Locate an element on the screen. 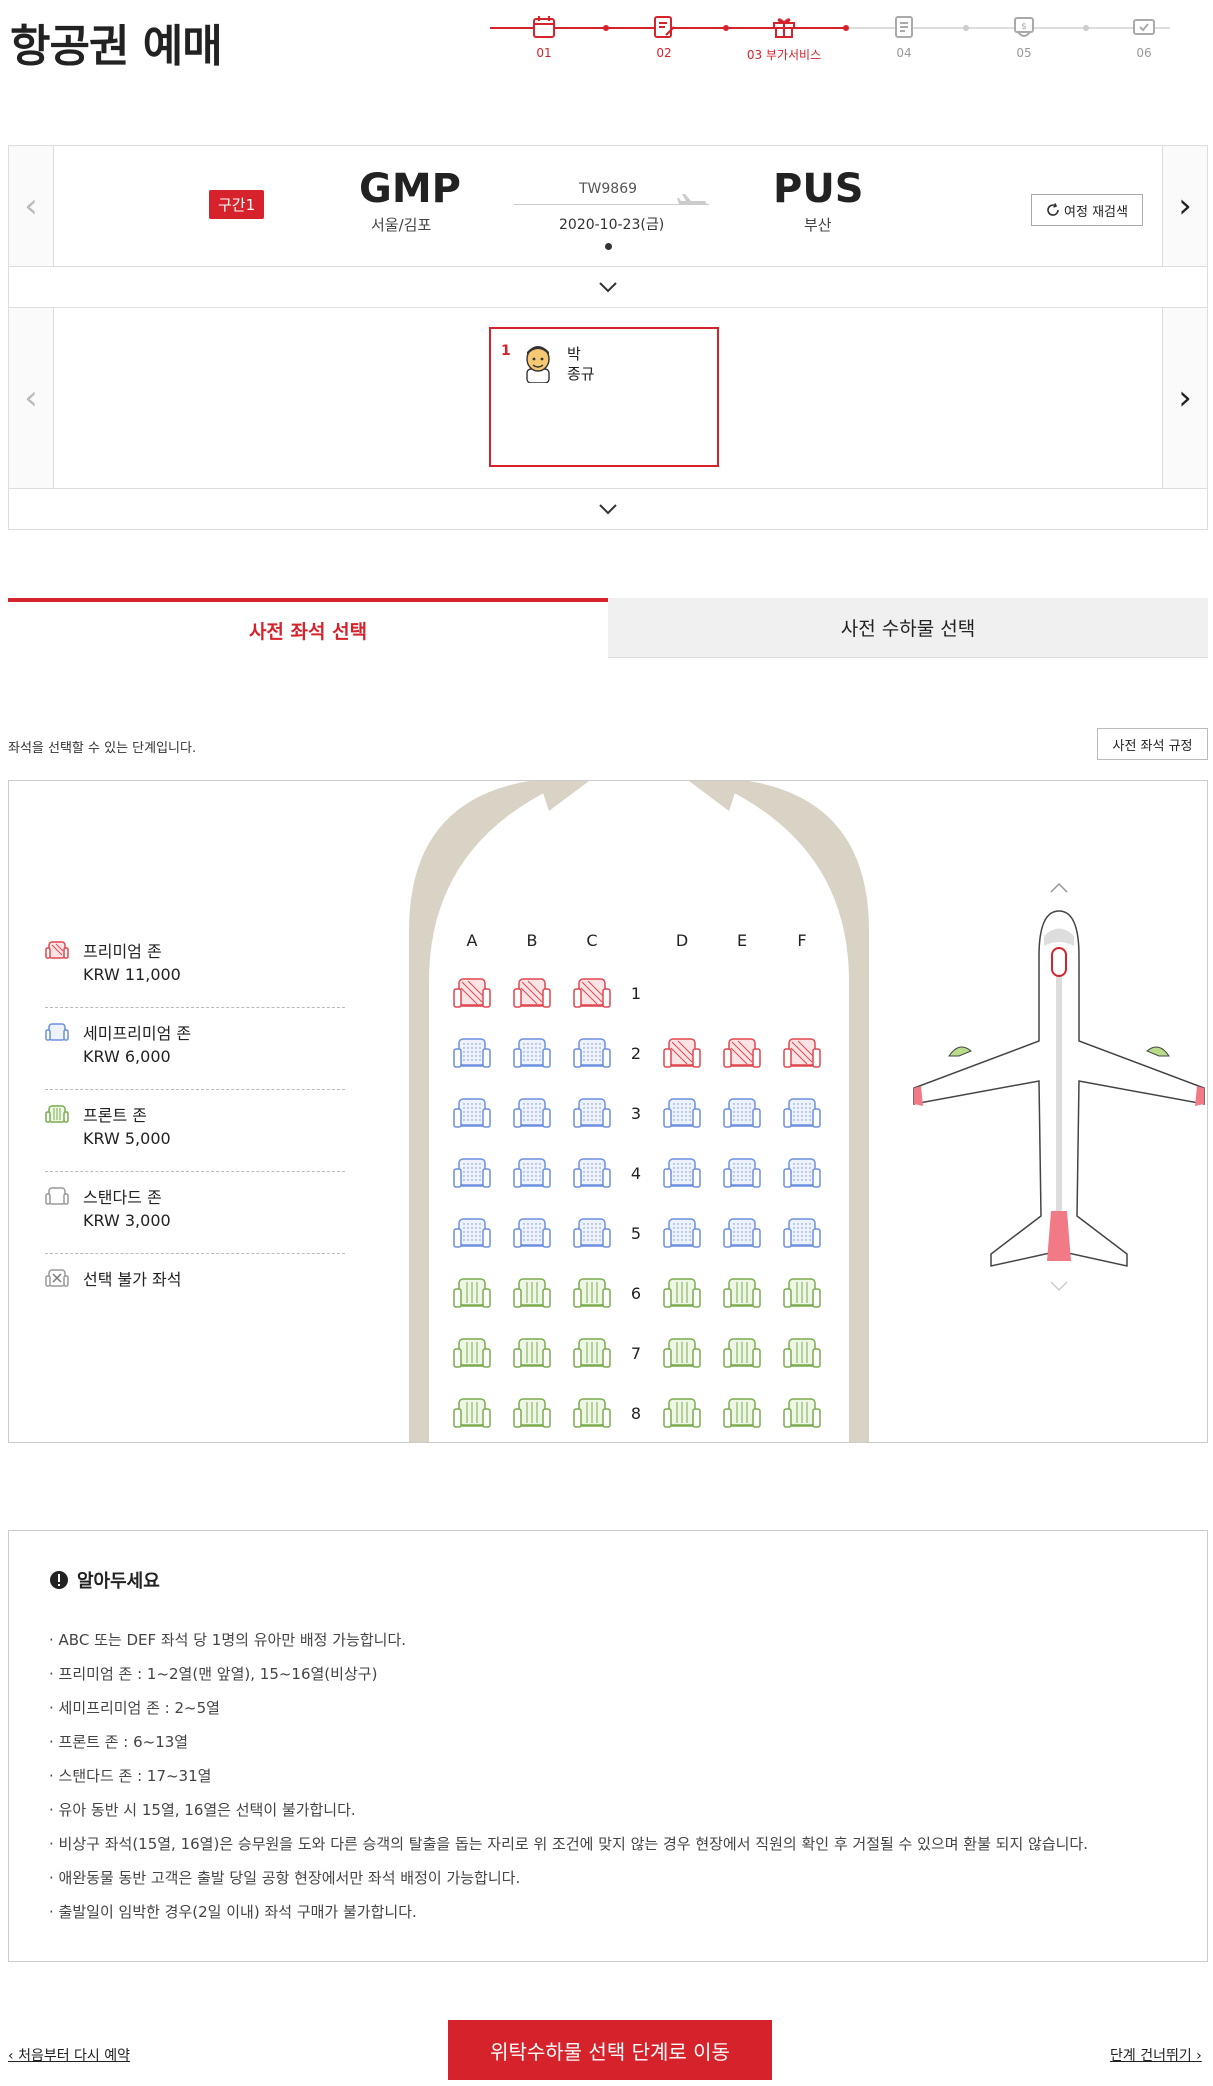 This screenshot has height=2086, width=1213. seat-2C is located at coordinates (592, 1054).